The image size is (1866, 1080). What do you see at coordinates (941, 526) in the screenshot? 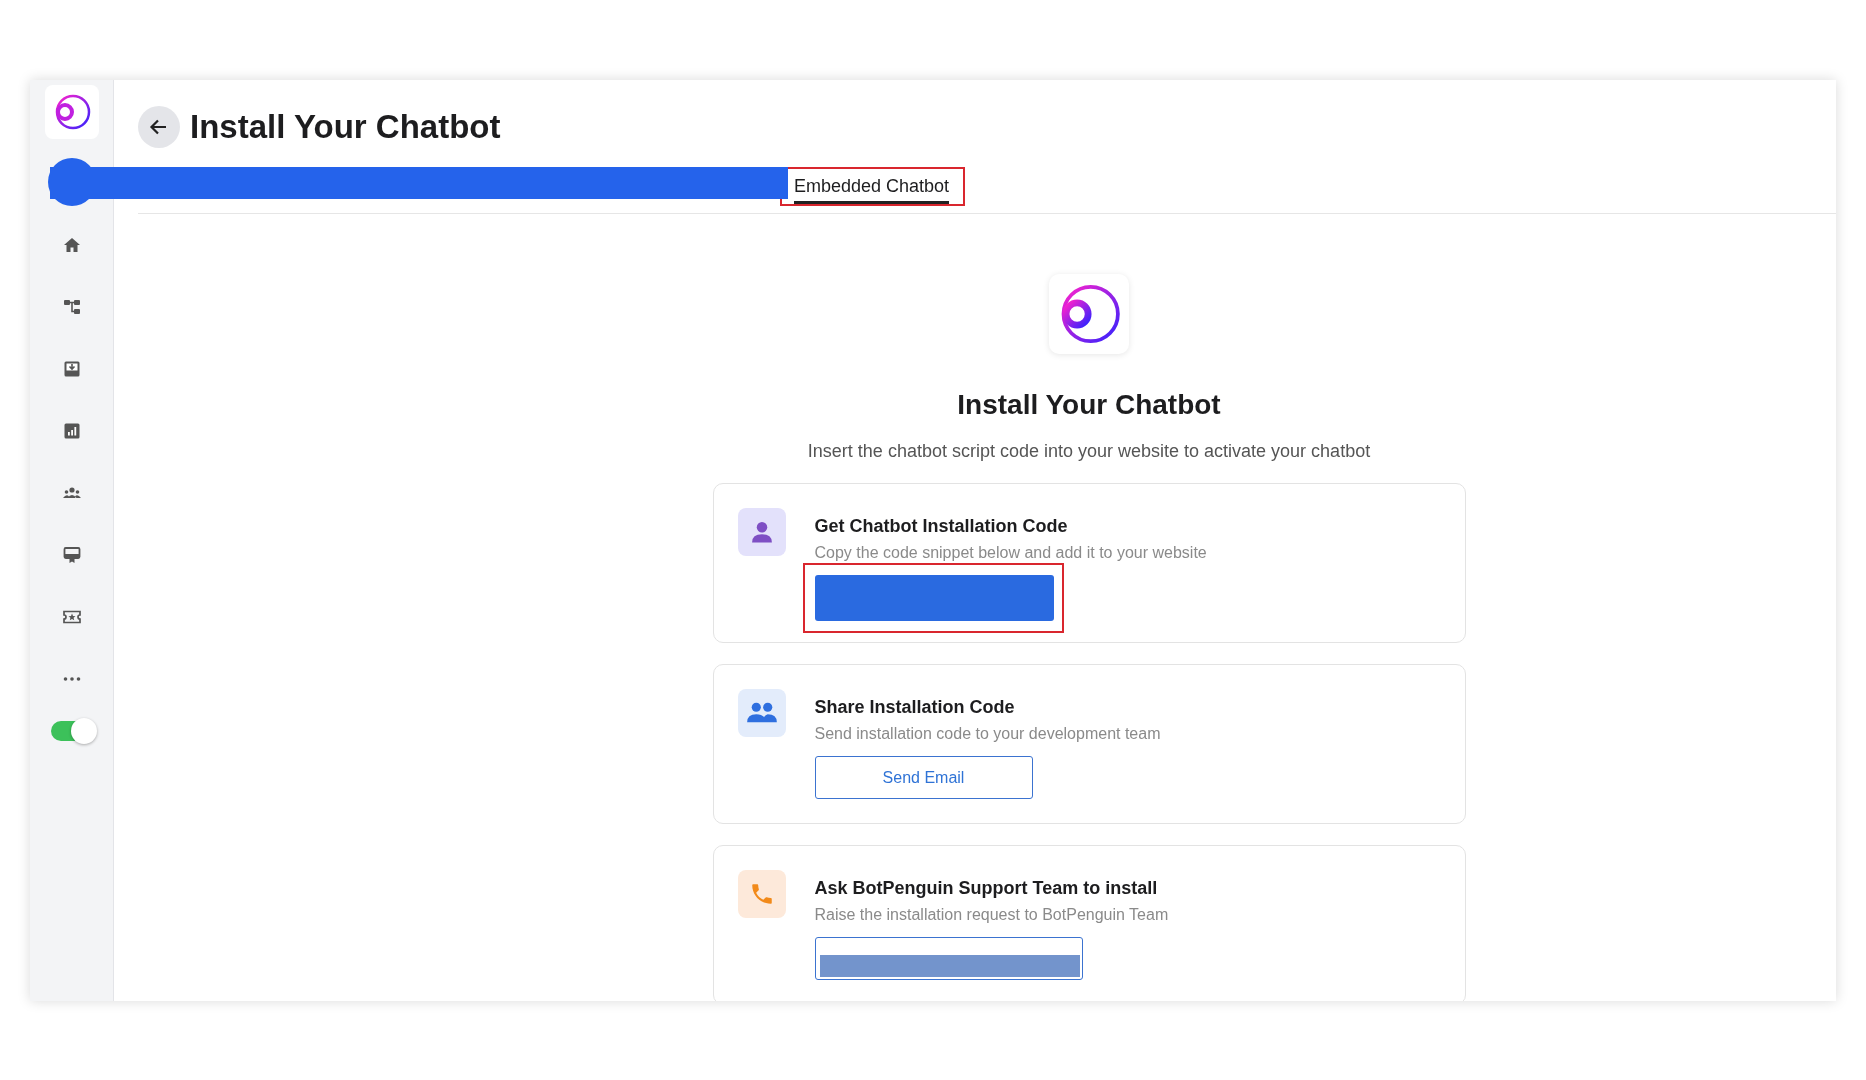
I see `card-title: Get Chatbot Installation Code` at bounding box center [941, 526].